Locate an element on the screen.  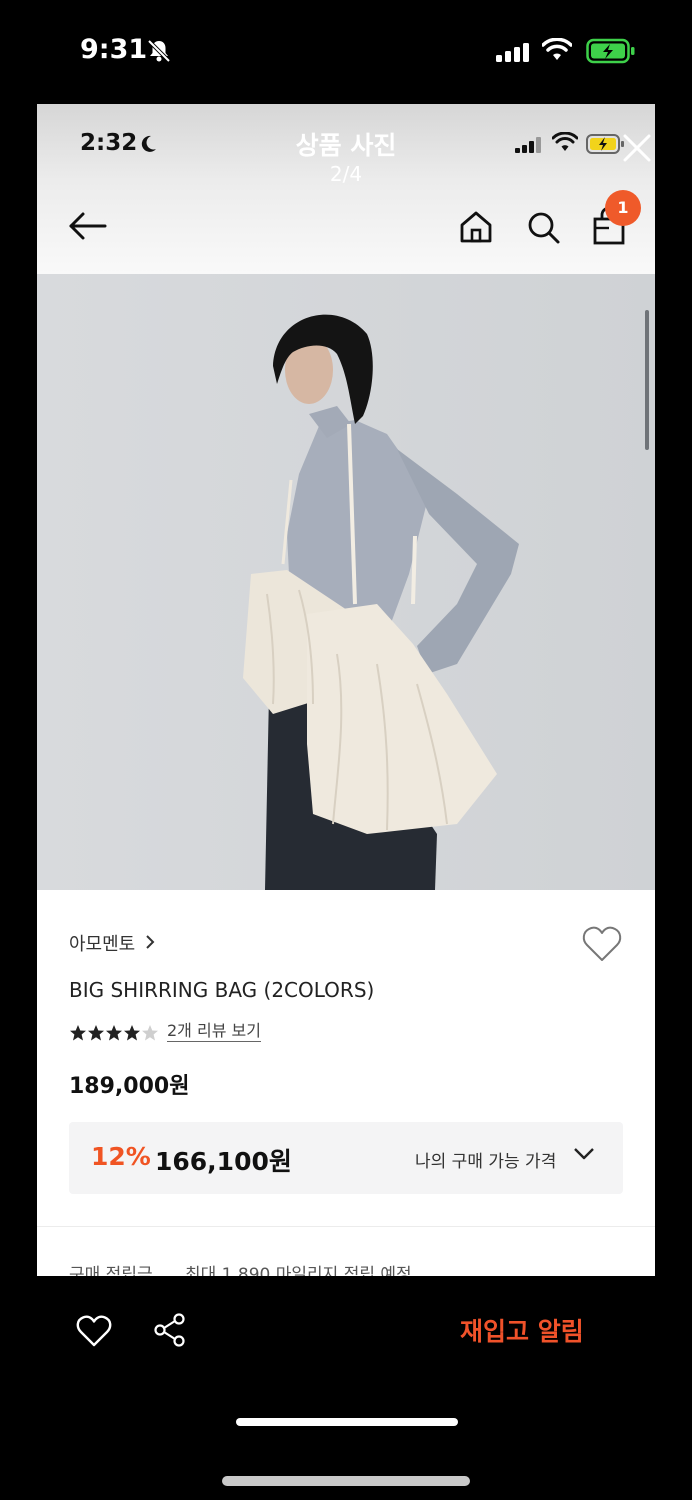
os-clock: 9:31 is located at coordinates (114, 49).